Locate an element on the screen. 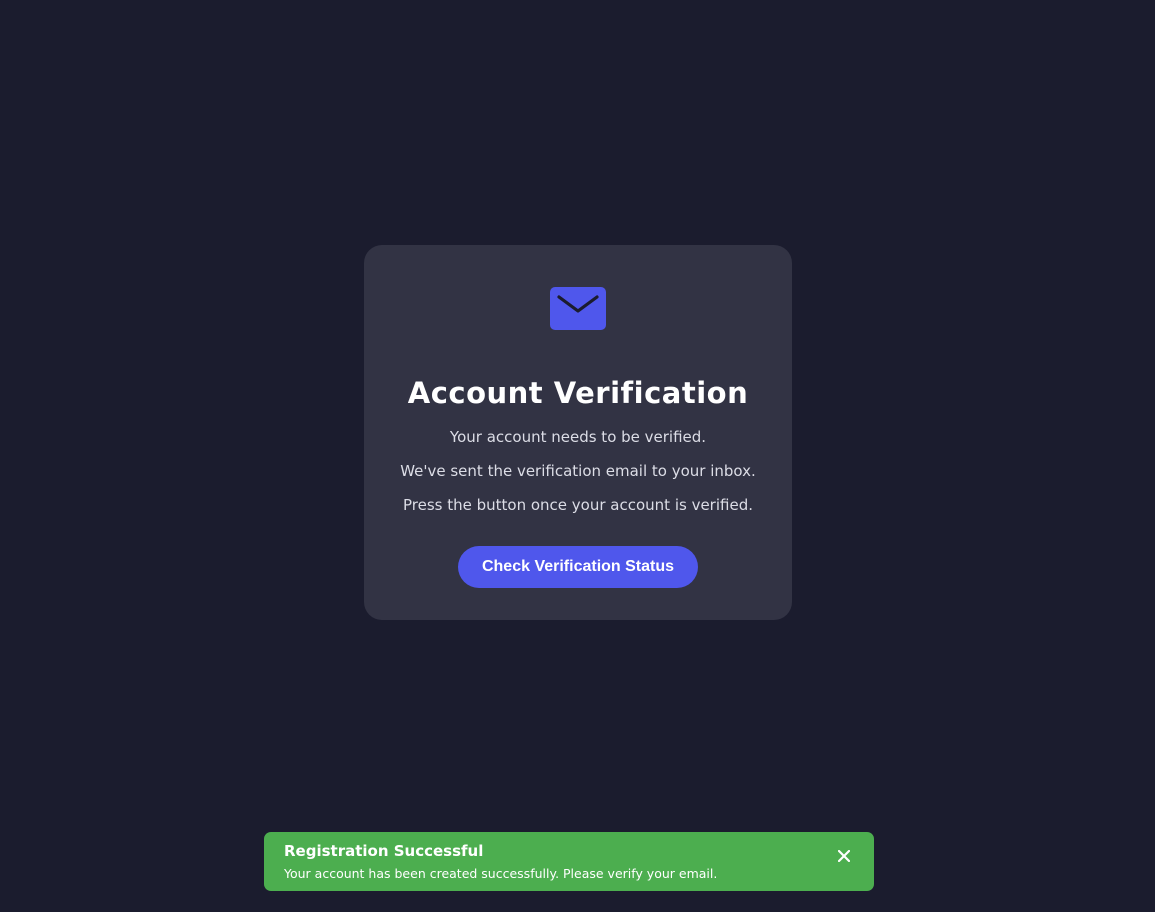 The width and height of the screenshot is (1155, 912). close-icon is located at coordinates (844, 856).